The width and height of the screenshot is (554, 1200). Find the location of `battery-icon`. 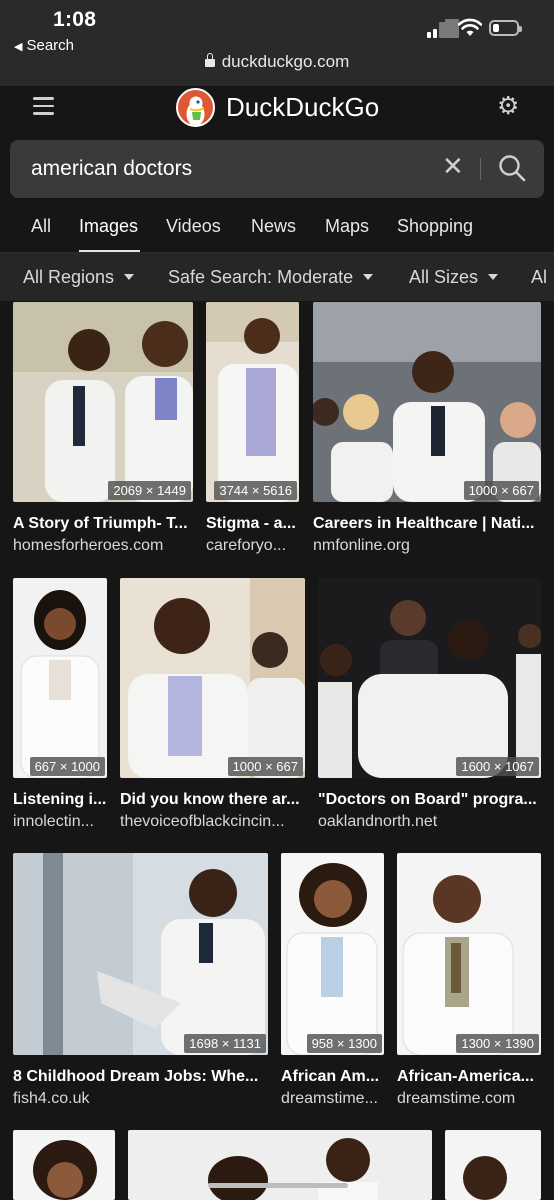

battery-icon is located at coordinates (505, 28).